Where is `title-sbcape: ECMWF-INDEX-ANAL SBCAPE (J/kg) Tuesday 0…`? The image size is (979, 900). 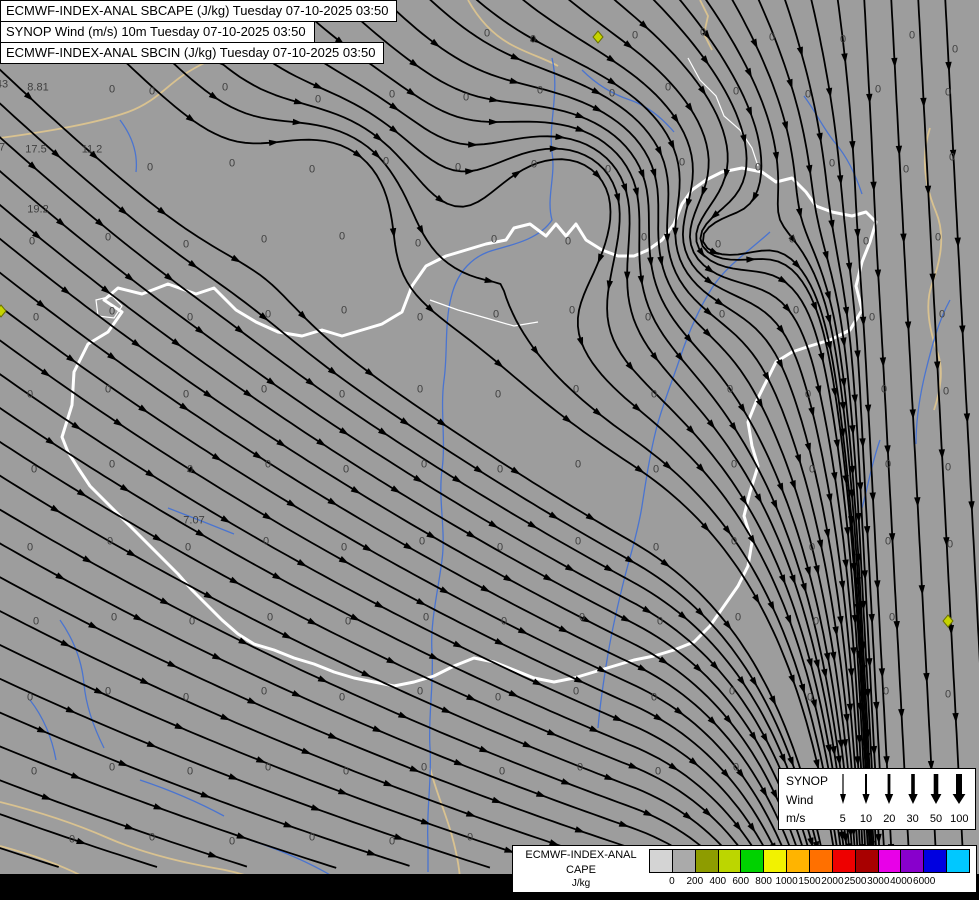 title-sbcape: ECMWF-INDEX-ANAL SBCAPE (J/kg) Tuesday 0… is located at coordinates (199, 11).